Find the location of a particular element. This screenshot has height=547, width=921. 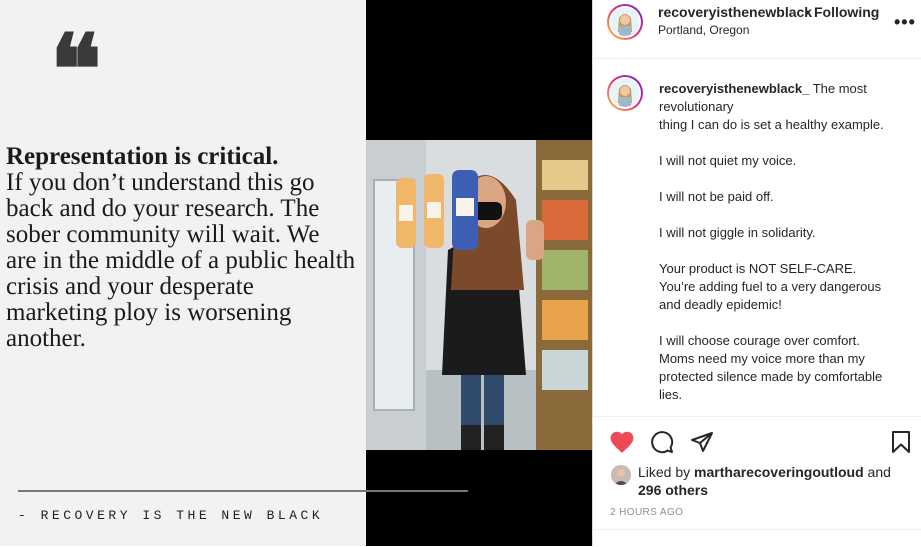

like-heart-icon is located at coordinates (622, 442).